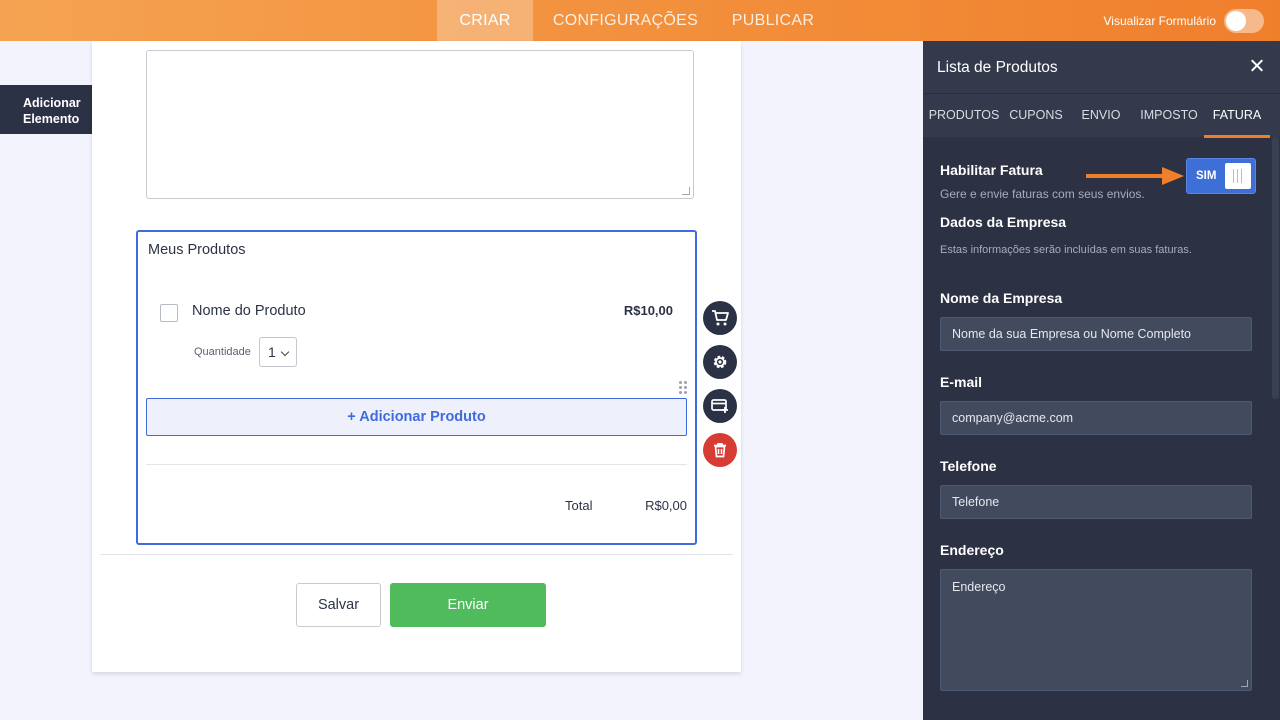 Image resolution: width=1280 pixels, height=720 pixels. What do you see at coordinates (272, 352) in the screenshot?
I see `quantity-value: 1` at bounding box center [272, 352].